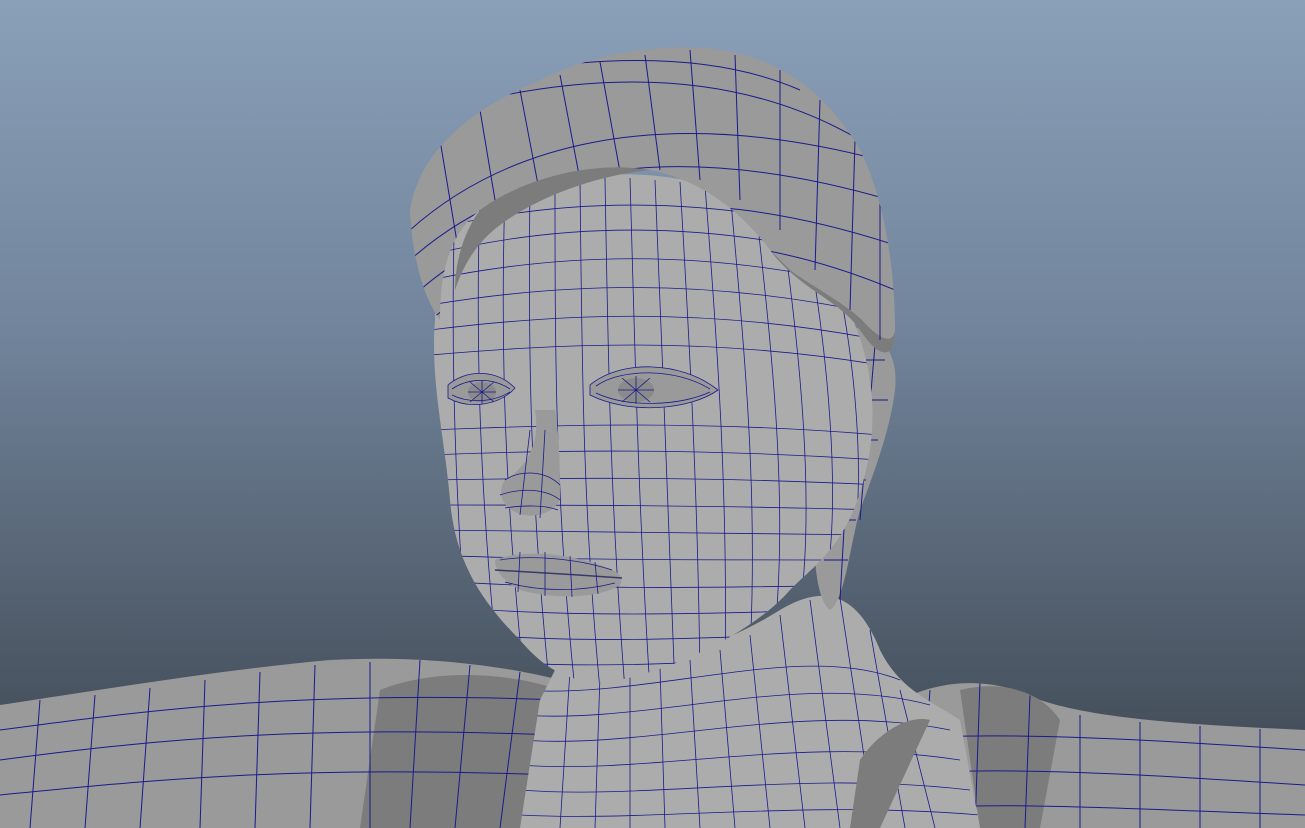 Image resolution: width=1305 pixels, height=828 pixels. What do you see at coordinates (280, 743) in the screenshot?
I see `left-shoulder-mesh` at bounding box center [280, 743].